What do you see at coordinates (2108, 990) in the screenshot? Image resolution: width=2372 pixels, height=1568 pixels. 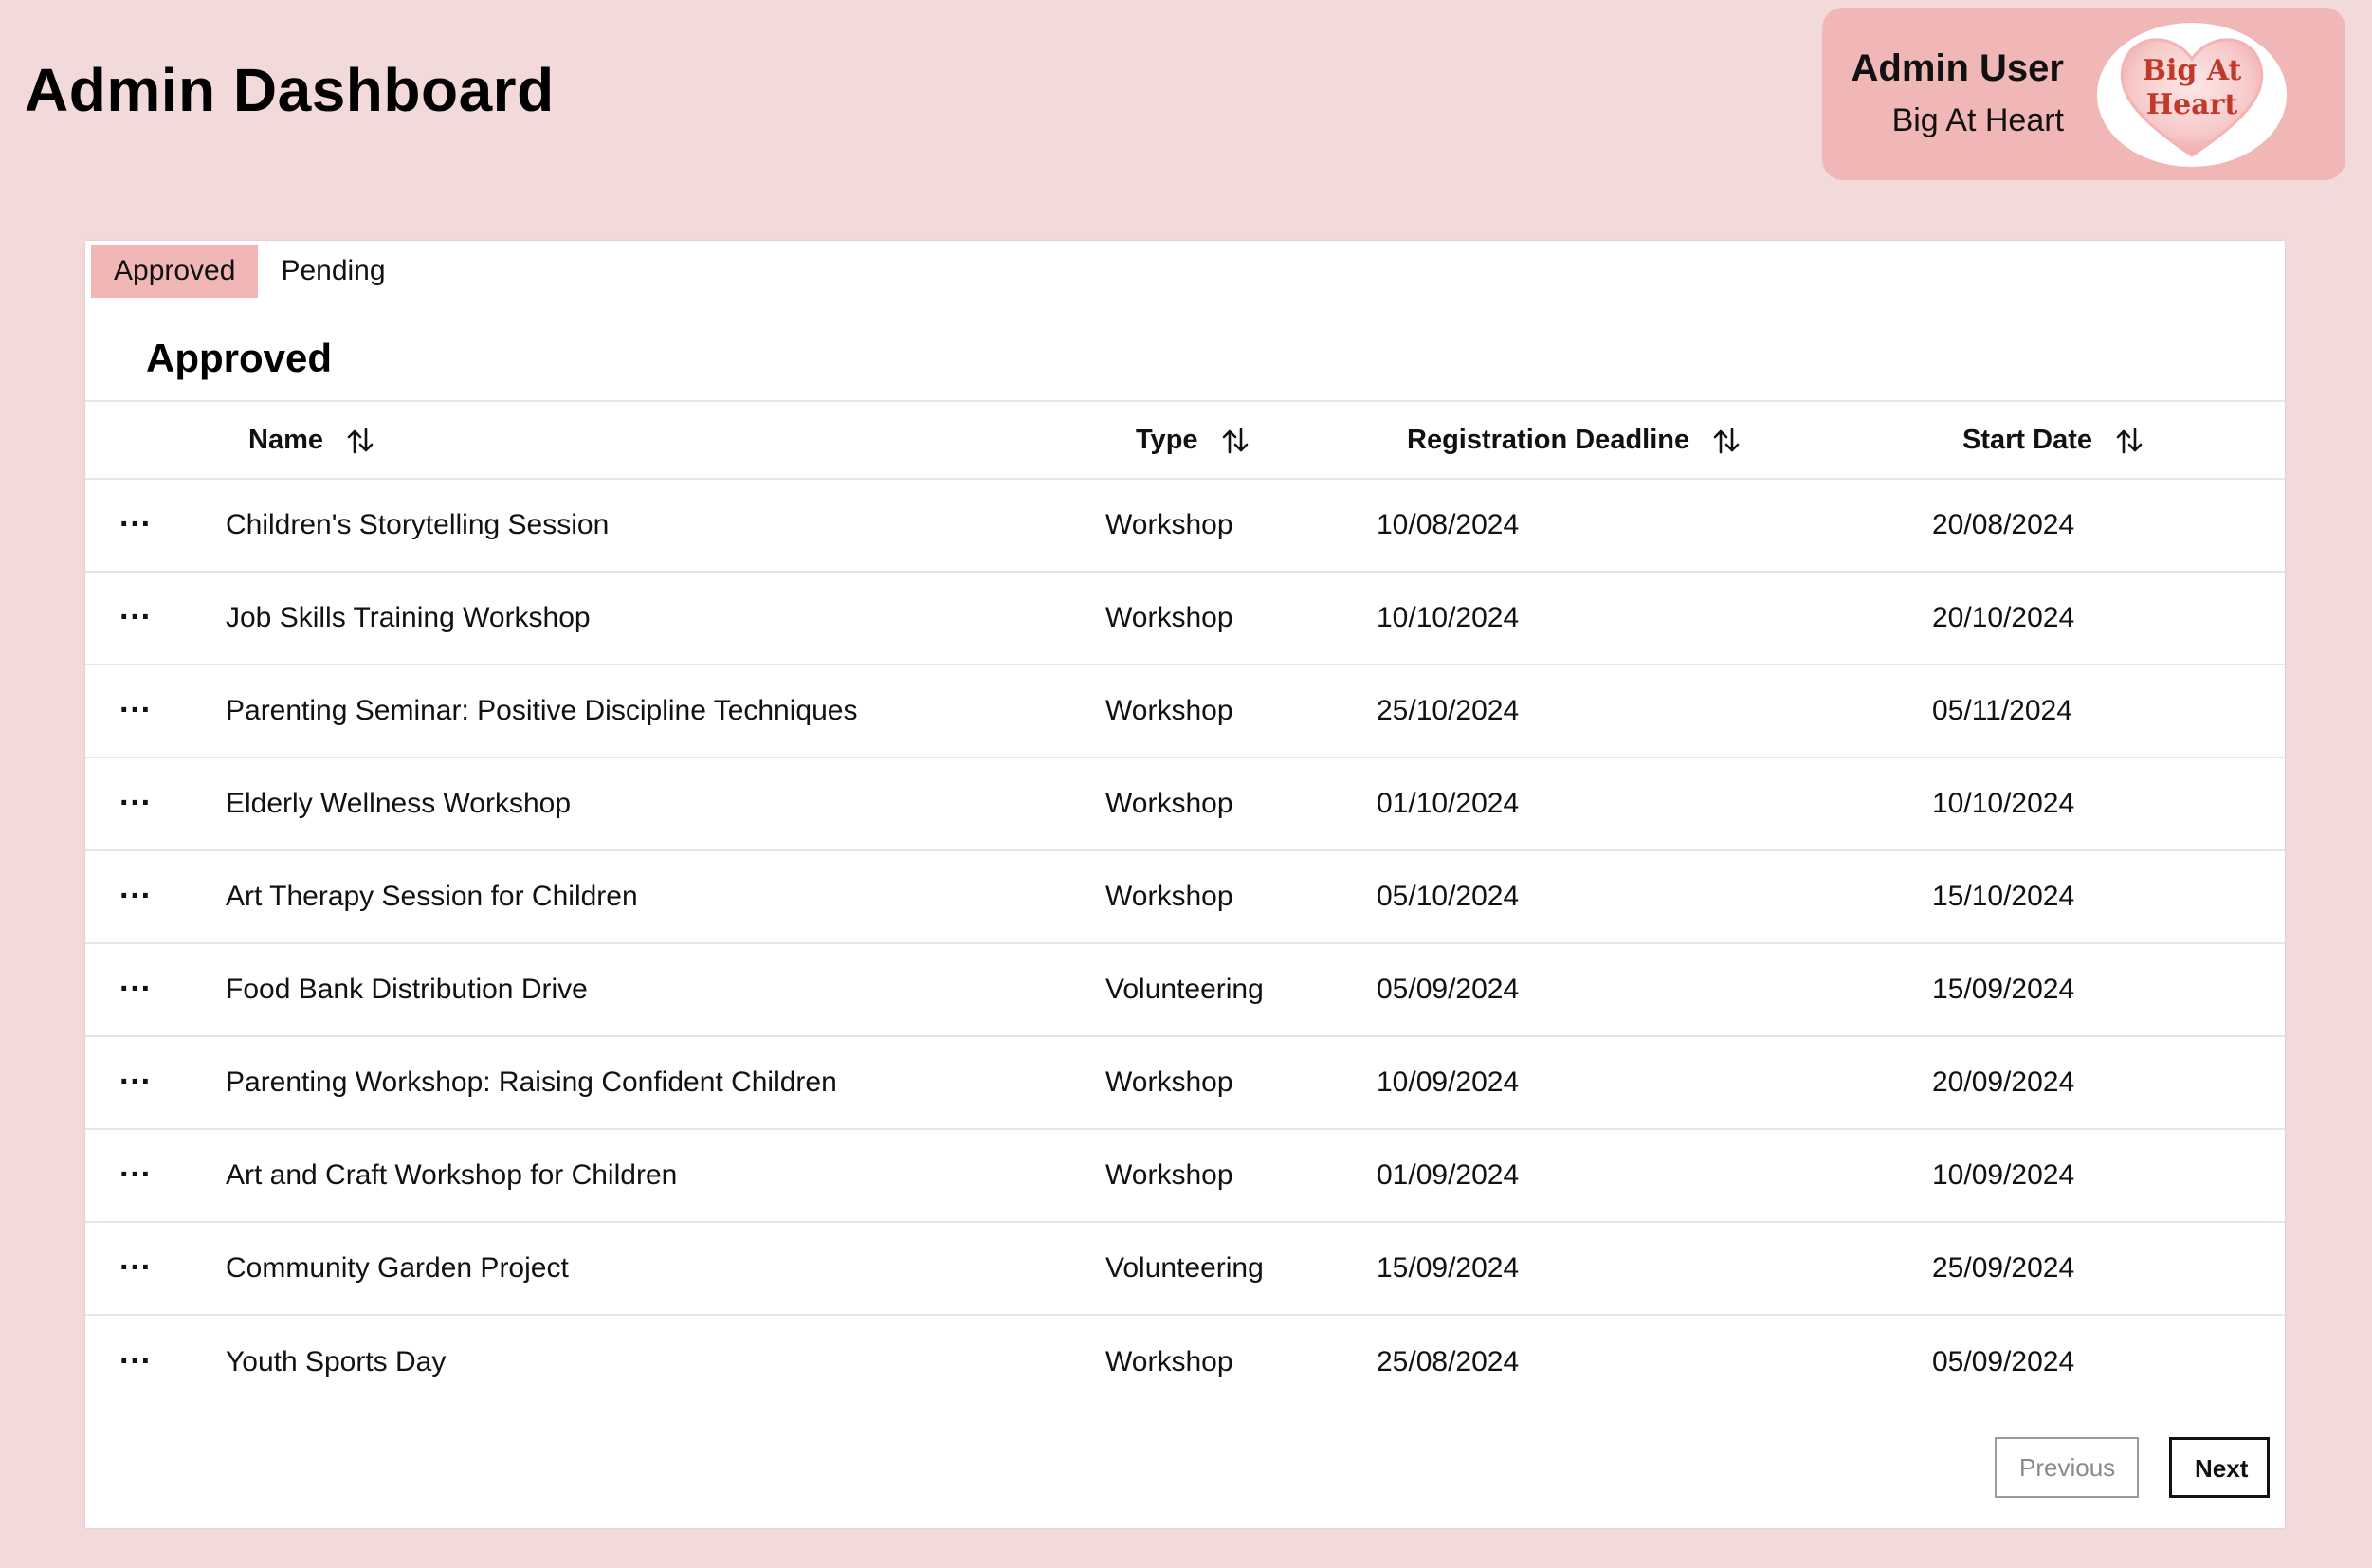 I see `cell-start: 15/09/2024` at bounding box center [2108, 990].